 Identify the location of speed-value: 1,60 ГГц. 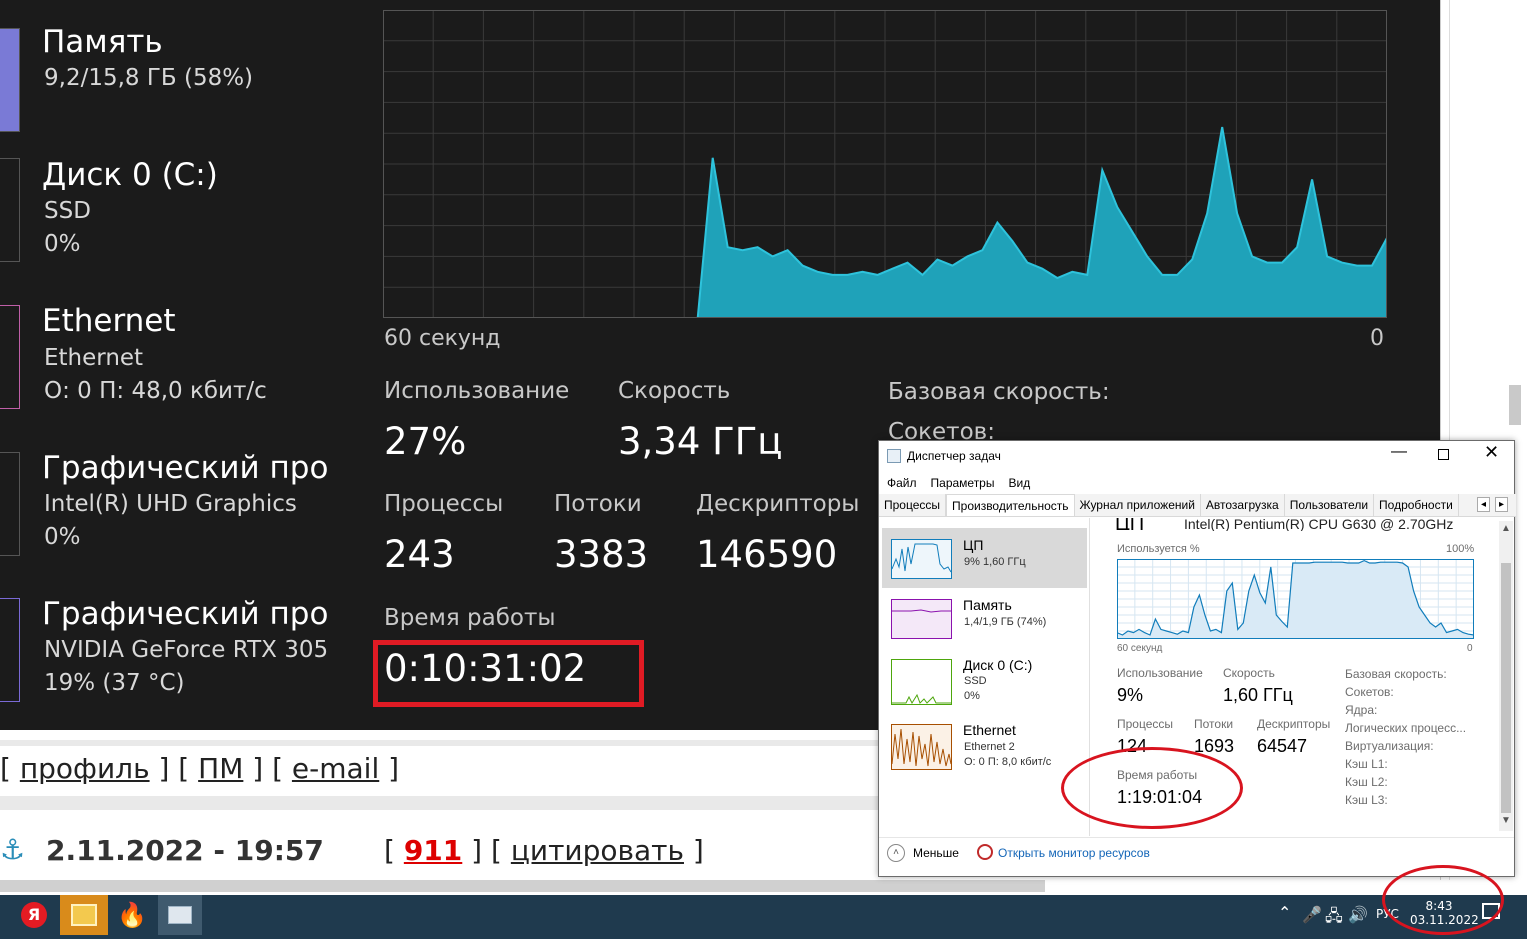
(1258, 695).